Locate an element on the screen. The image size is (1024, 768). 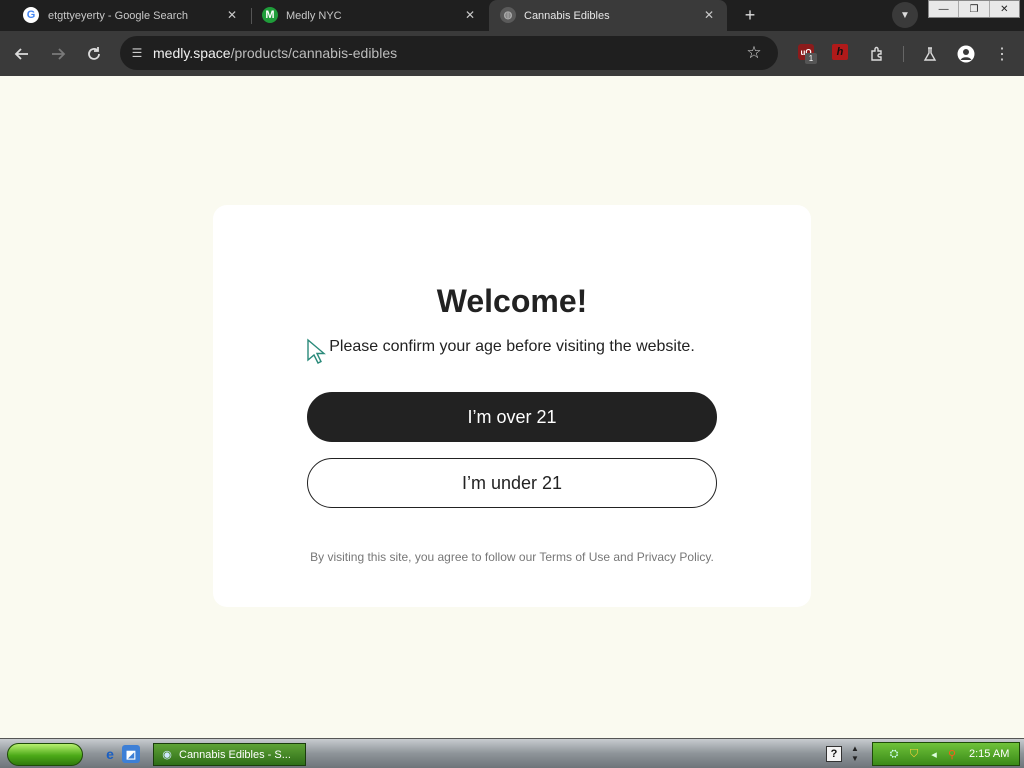
site-info-icon: ☰ is located at coordinates (137, 53).